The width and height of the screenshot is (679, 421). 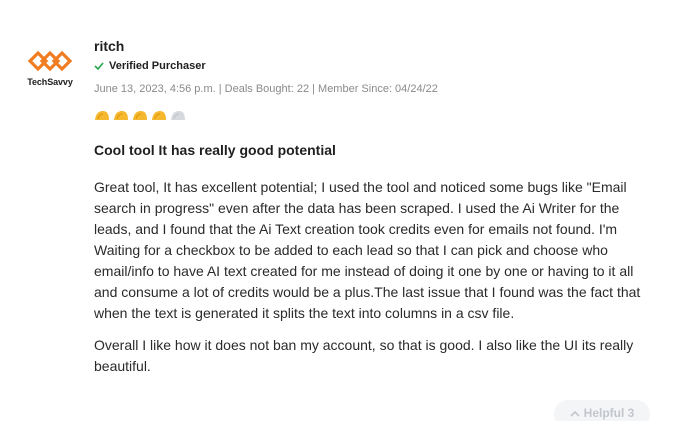 I want to click on avatar: TechSavvy, so click(x=50, y=70).